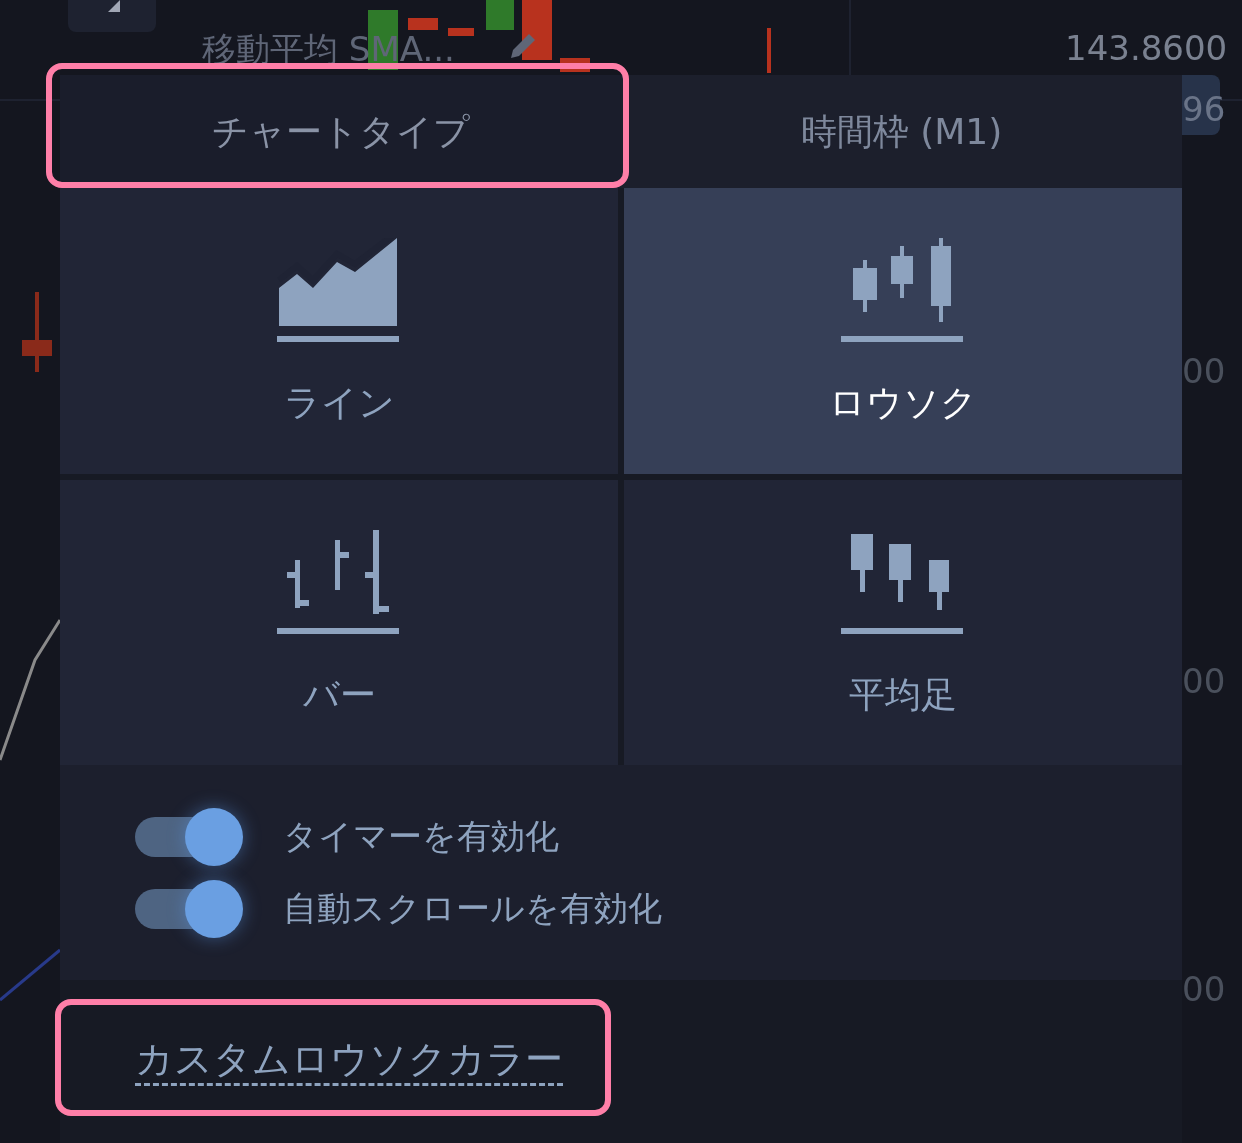  What do you see at coordinates (340, 131) in the screenshot?
I see `tab: チャートタイプ` at bounding box center [340, 131].